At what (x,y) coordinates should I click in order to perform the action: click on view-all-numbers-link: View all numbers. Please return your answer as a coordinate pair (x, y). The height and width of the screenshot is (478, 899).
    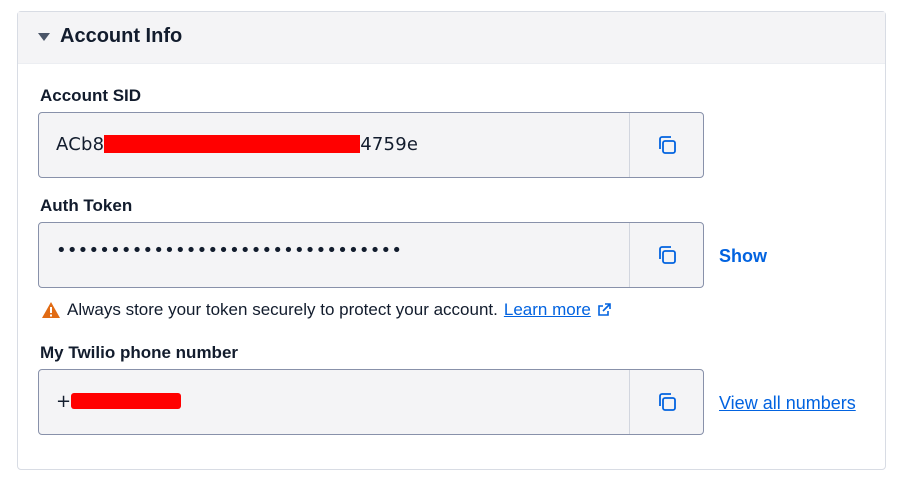
    Looking at the image, I should click on (787, 403).